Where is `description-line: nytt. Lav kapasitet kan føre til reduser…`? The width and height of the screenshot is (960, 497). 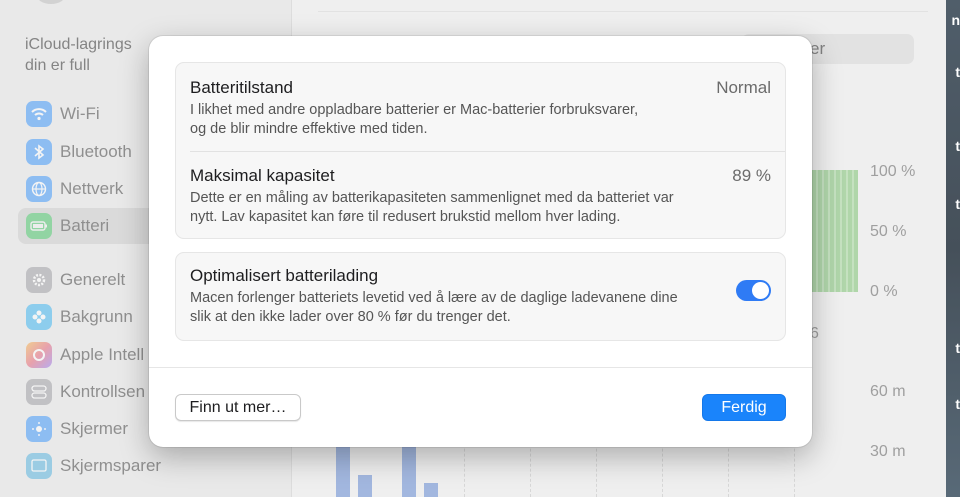 description-line: nytt. Lav kapasitet kan føre til reduser… is located at coordinates (405, 217).